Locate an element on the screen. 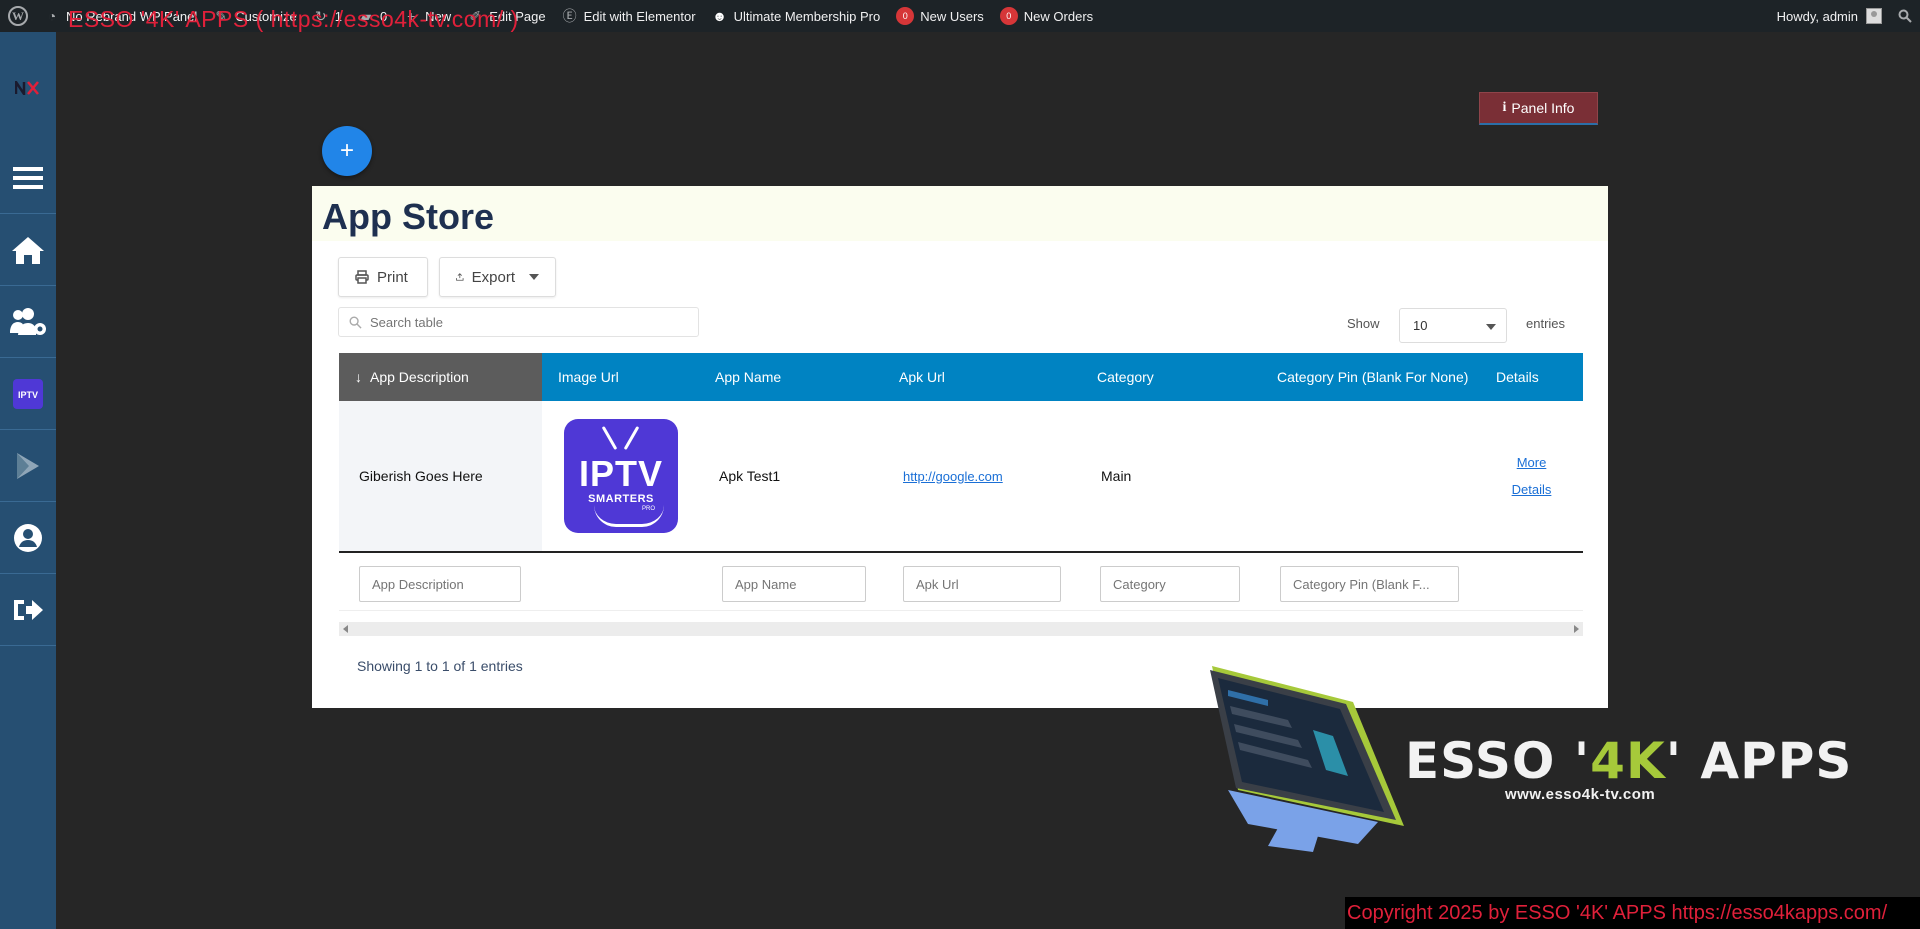 The image size is (1920, 929). avatar is located at coordinates (1874, 16).